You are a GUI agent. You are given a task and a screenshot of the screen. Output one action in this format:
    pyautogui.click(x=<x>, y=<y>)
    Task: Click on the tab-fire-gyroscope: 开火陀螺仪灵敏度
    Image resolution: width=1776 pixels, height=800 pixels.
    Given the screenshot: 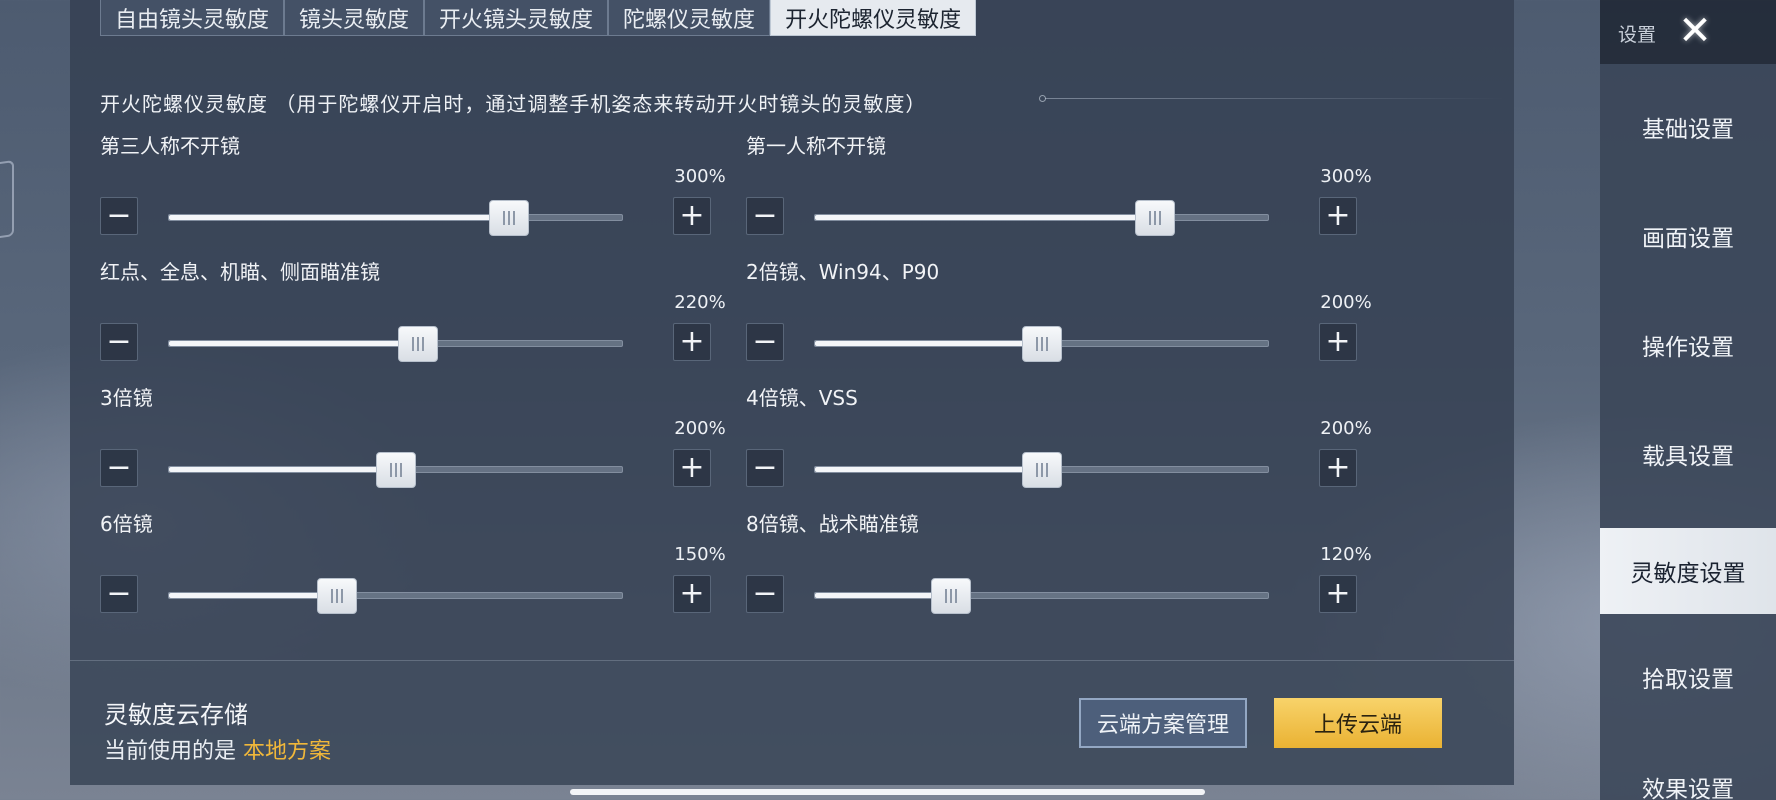 What is the action you would take?
    pyautogui.click(x=873, y=18)
    